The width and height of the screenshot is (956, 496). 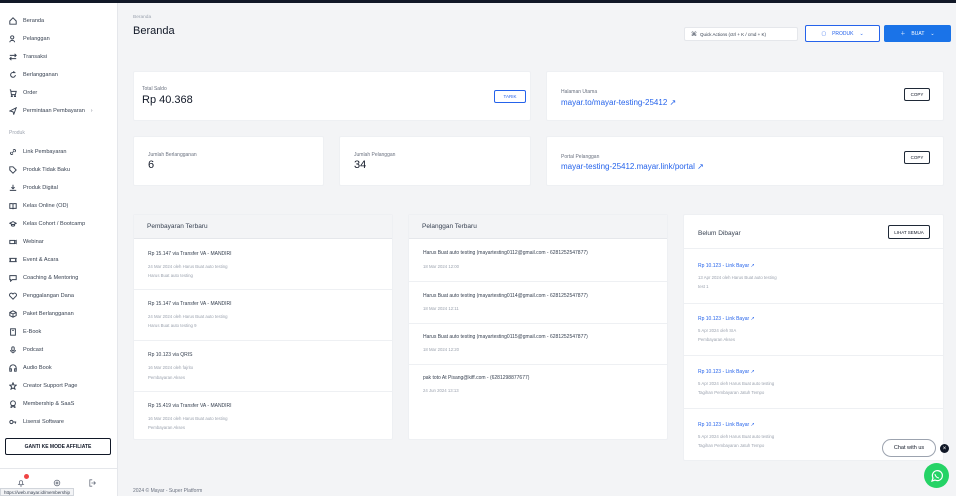 I want to click on whatsapp-button, so click(x=936, y=475).